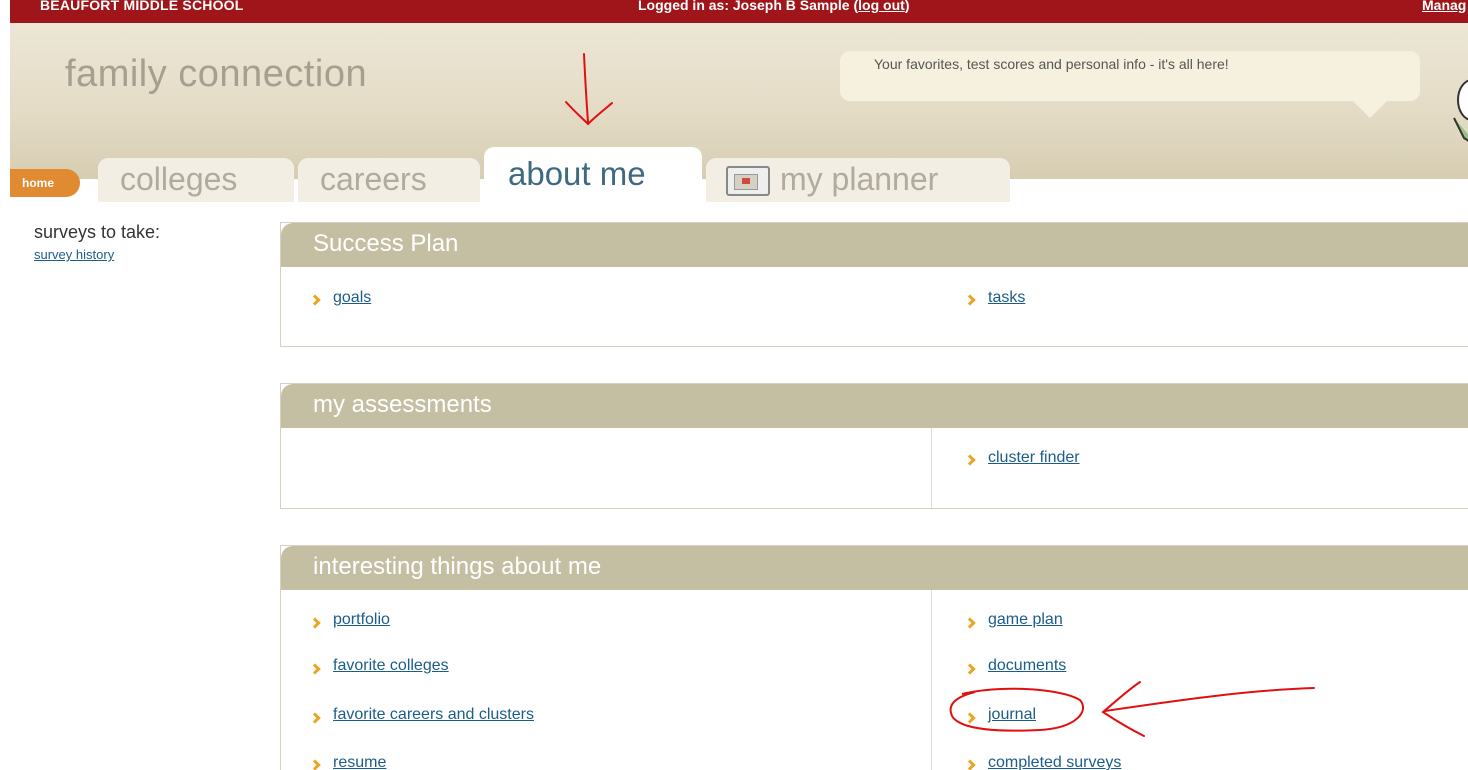 The height and width of the screenshot is (770, 1468). Describe the element at coordinates (874, 284) in the screenshot. I see `panel-success-plan: Success Plan goals tasks` at that location.